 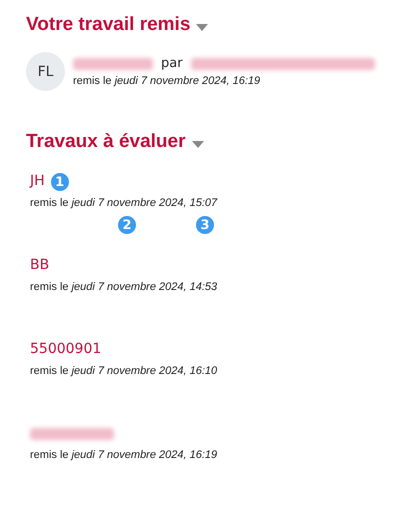 I want to click on number-marker: 1, so click(x=59, y=182).